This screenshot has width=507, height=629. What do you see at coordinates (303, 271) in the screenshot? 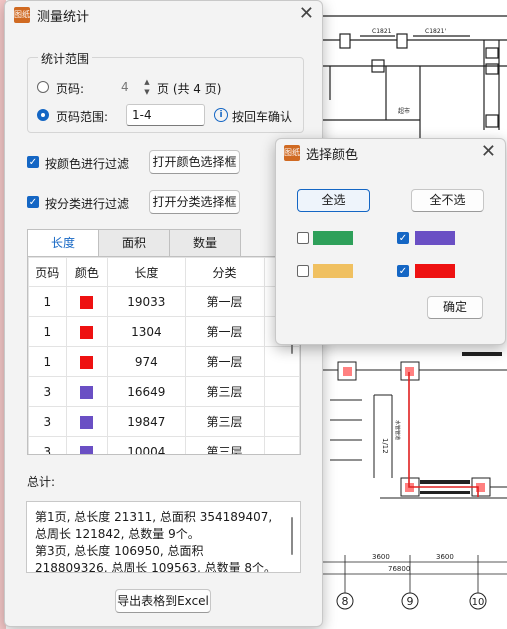
I see `color-checkbox-yellow` at bounding box center [303, 271].